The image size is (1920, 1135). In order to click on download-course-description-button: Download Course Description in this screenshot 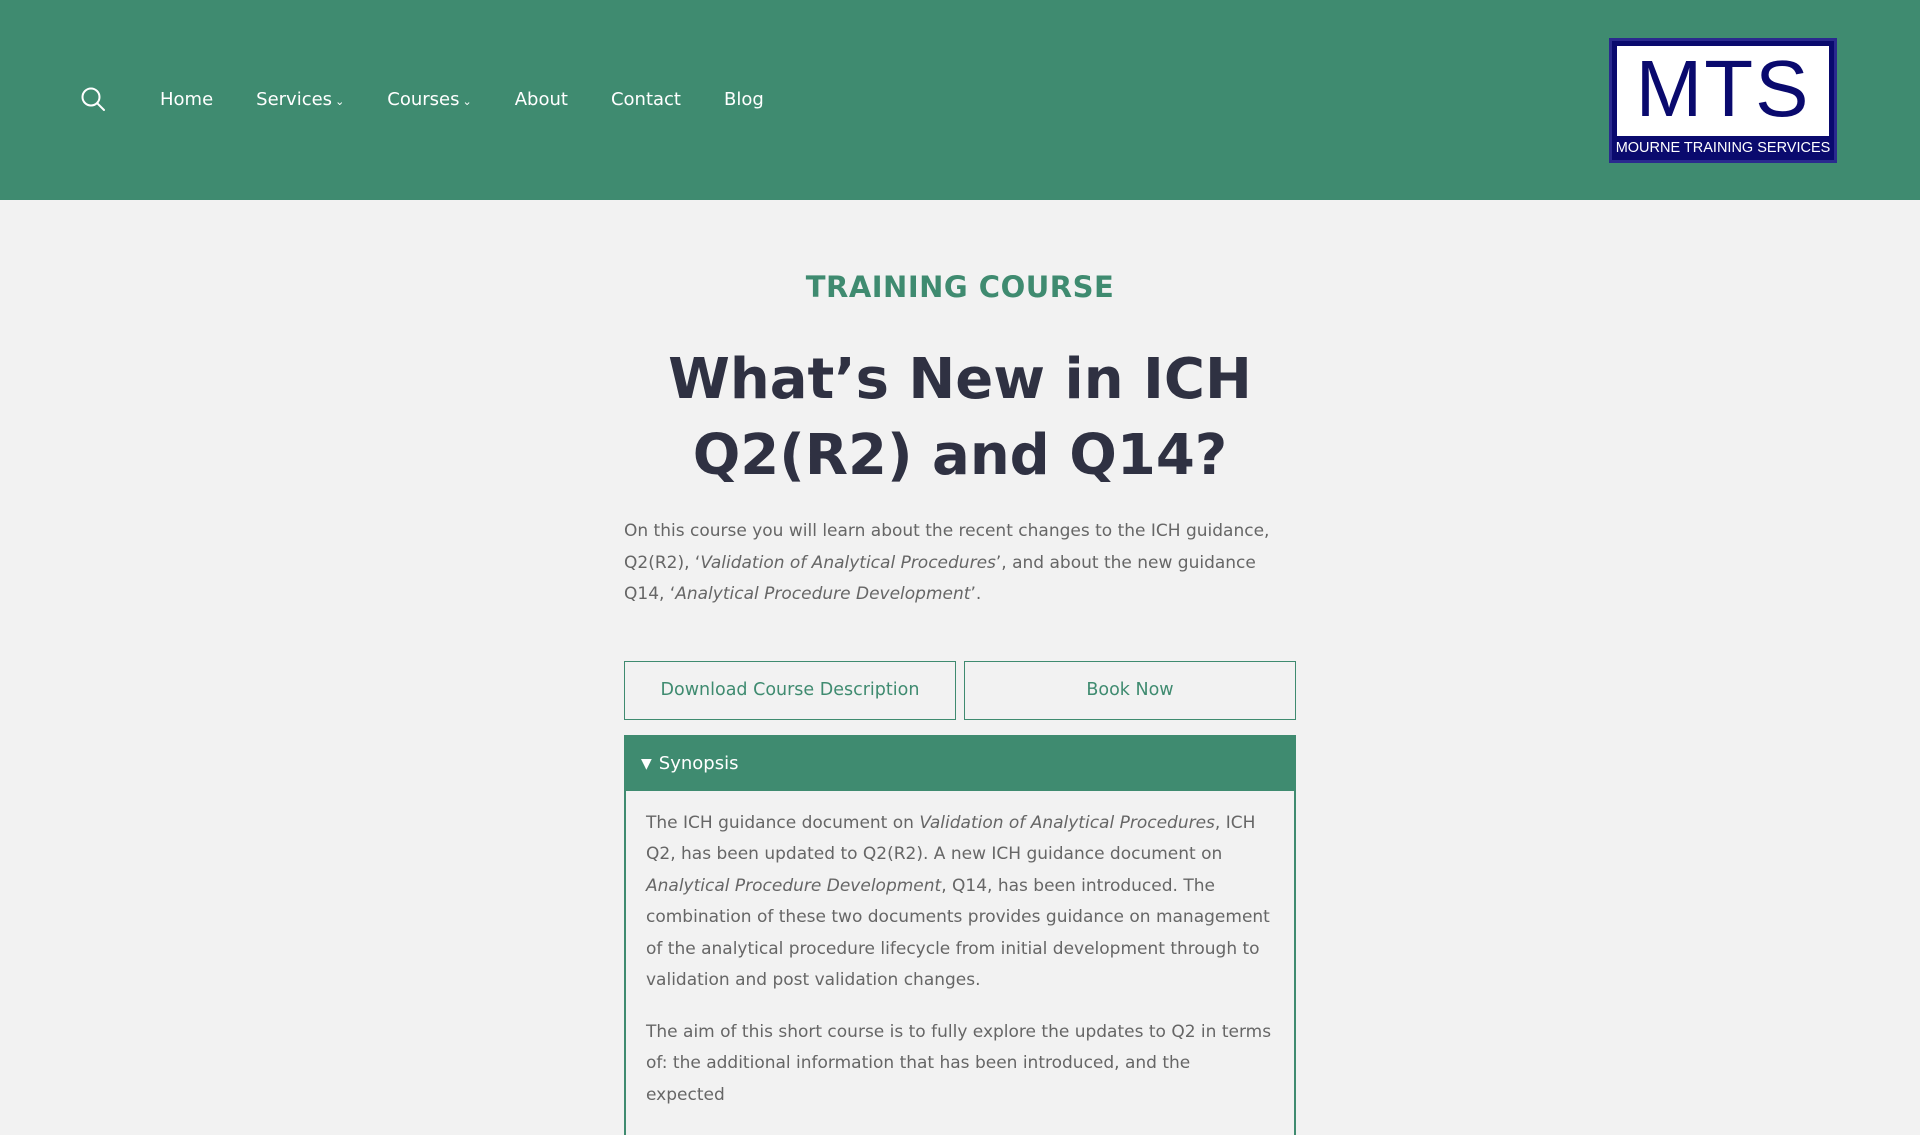, I will do `click(790, 690)`.